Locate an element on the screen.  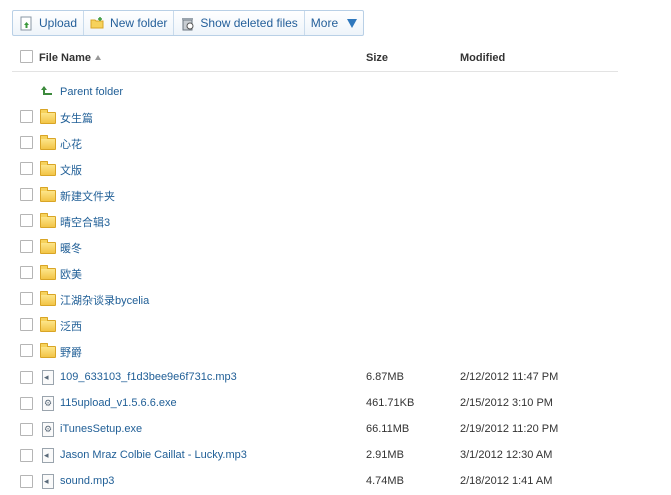
list-item: 野爵 is located at coordinates (335, 351).